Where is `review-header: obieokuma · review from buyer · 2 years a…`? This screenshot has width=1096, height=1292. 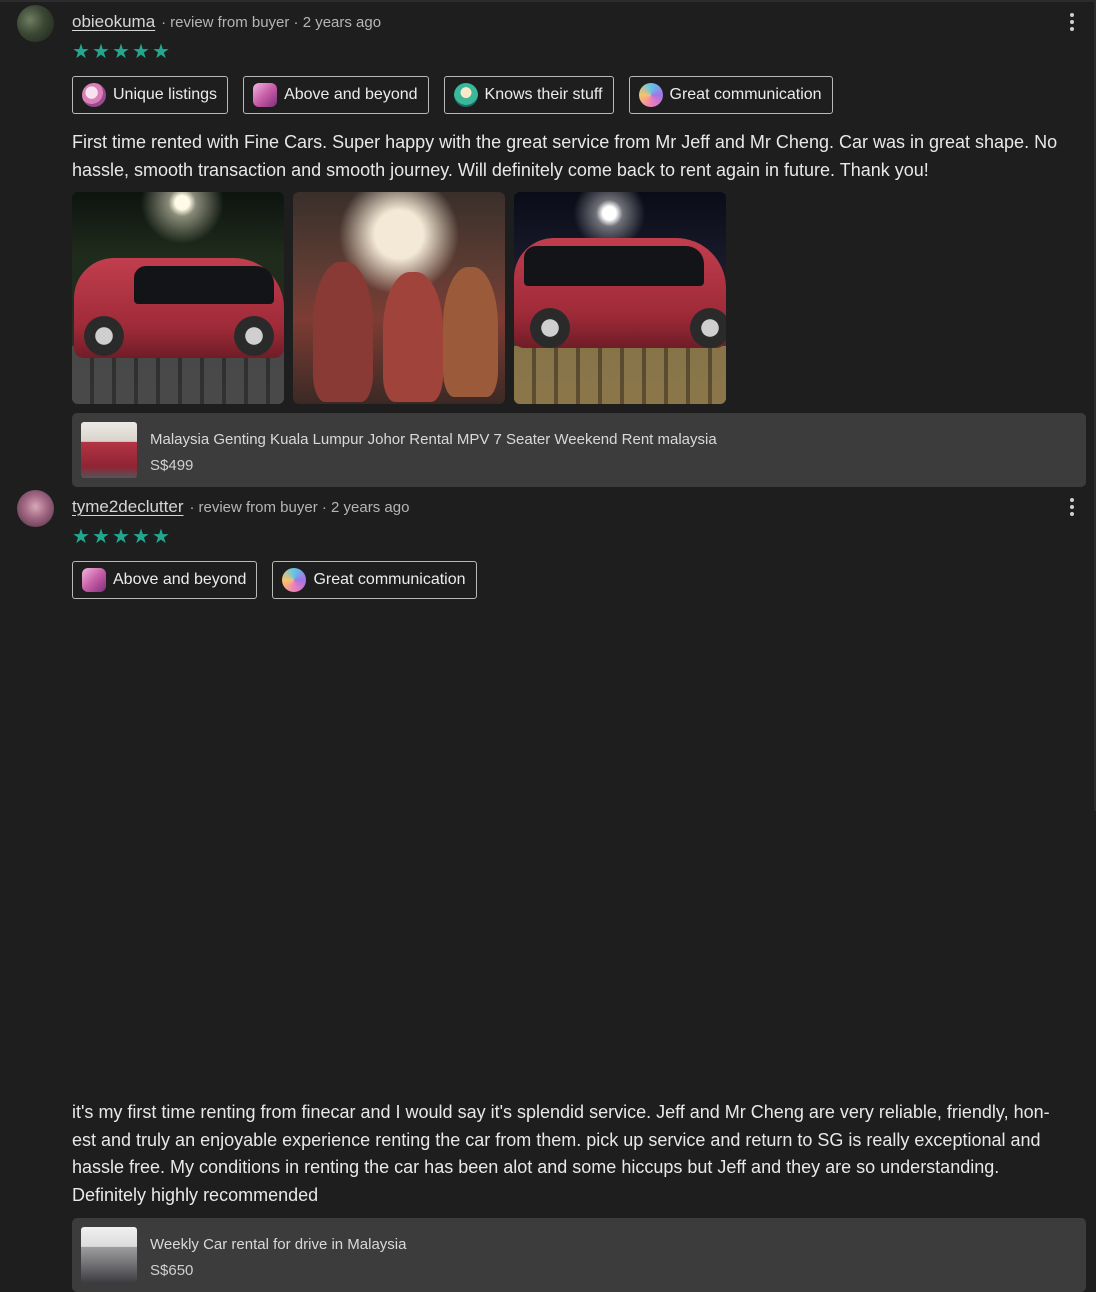 review-header: obieokuma · review from buyer · 2 years a… is located at coordinates (226, 22).